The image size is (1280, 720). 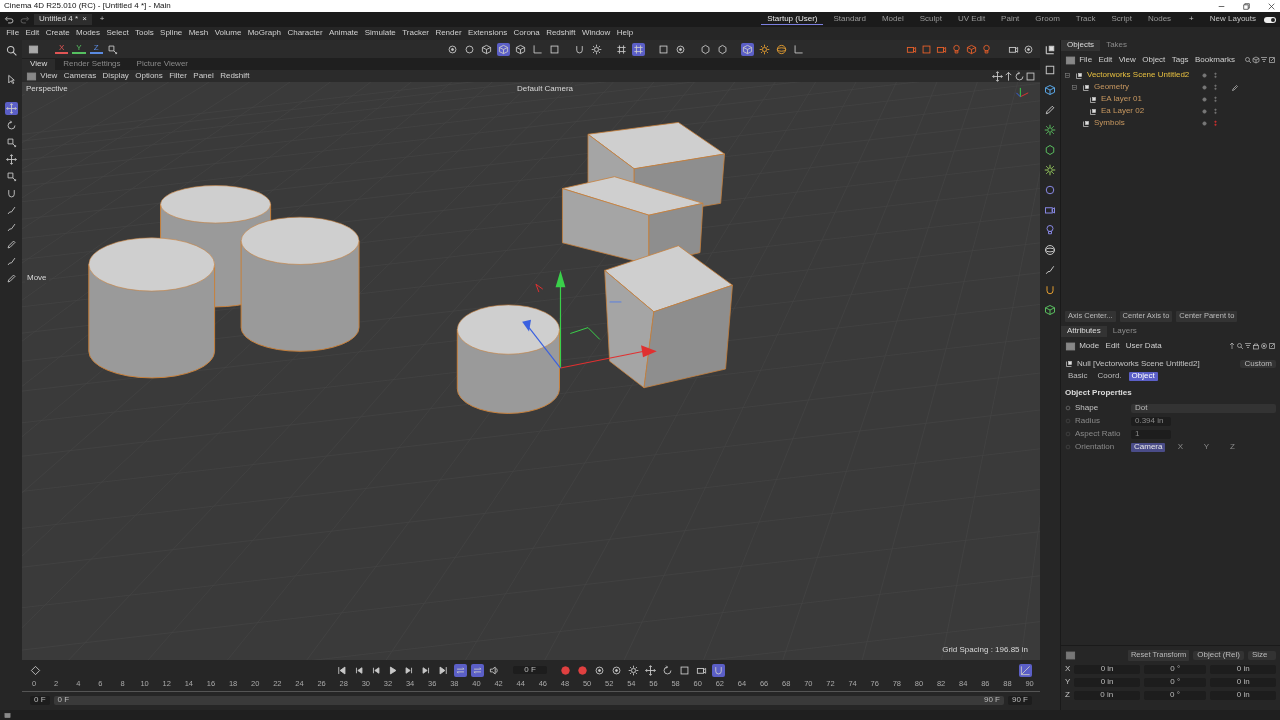 I want to click on menu-item: Spline, so click(x=171, y=33).